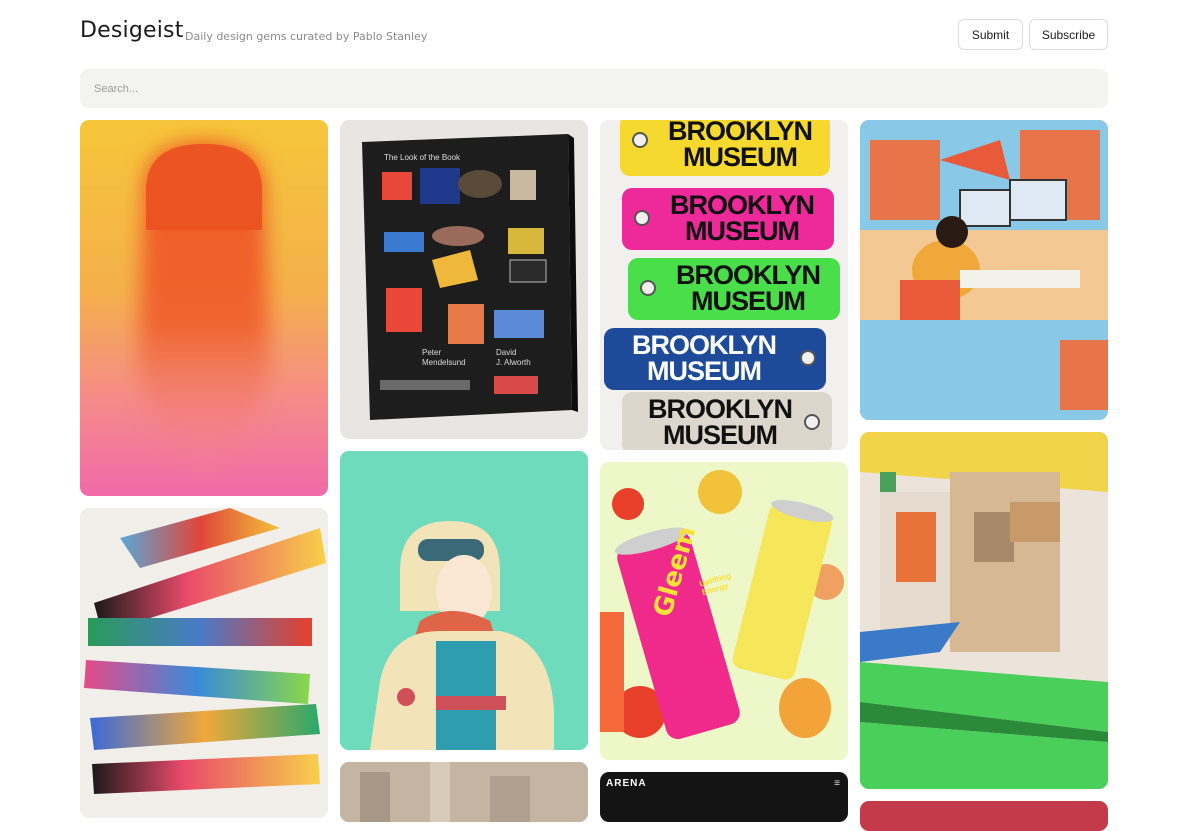  I want to click on menu-icon: ≡, so click(837, 783).